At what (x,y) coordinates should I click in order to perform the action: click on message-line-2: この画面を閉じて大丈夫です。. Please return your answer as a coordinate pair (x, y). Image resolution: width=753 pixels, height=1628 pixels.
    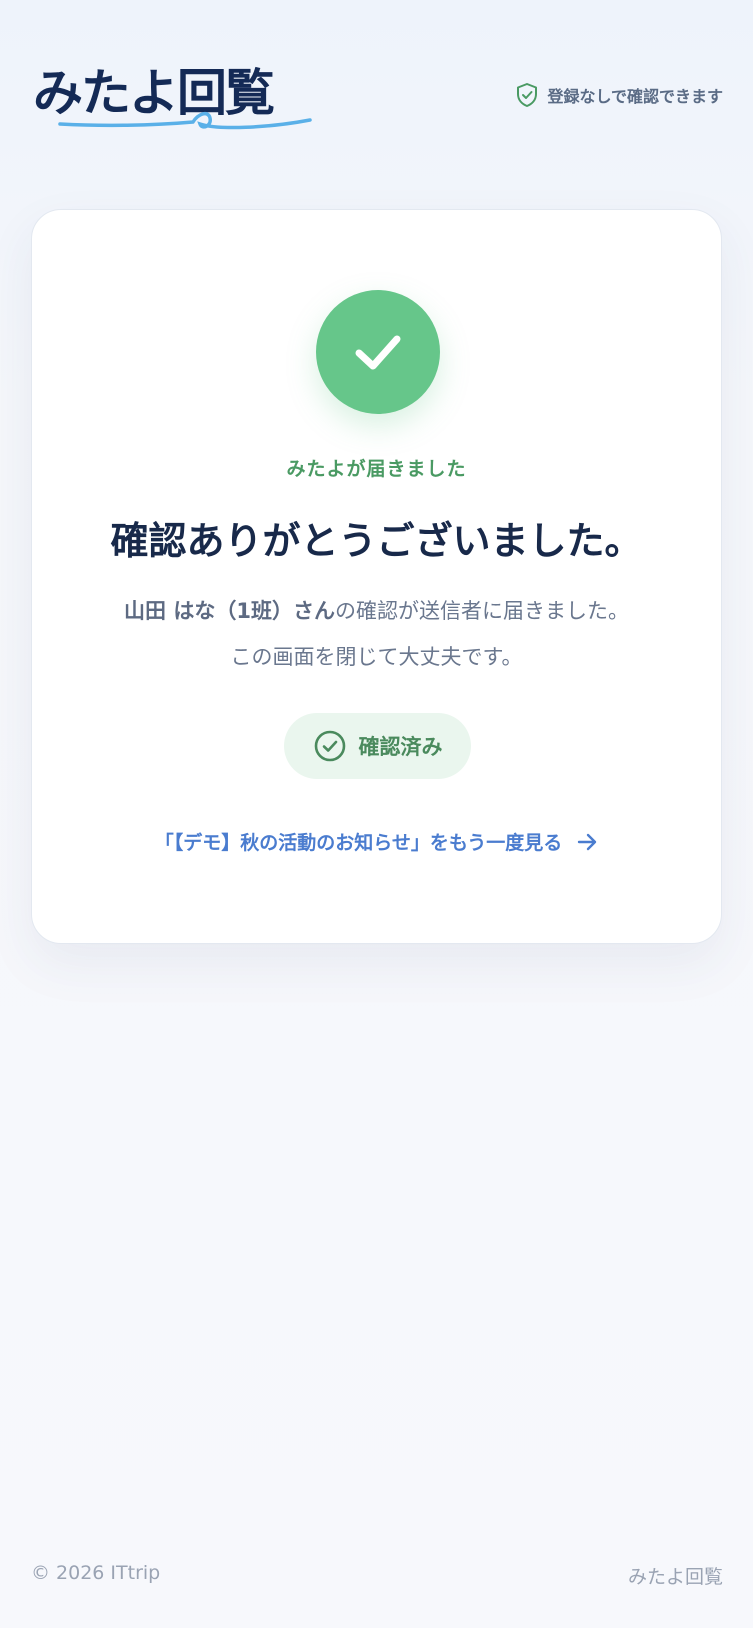
    Looking at the image, I should click on (376, 657).